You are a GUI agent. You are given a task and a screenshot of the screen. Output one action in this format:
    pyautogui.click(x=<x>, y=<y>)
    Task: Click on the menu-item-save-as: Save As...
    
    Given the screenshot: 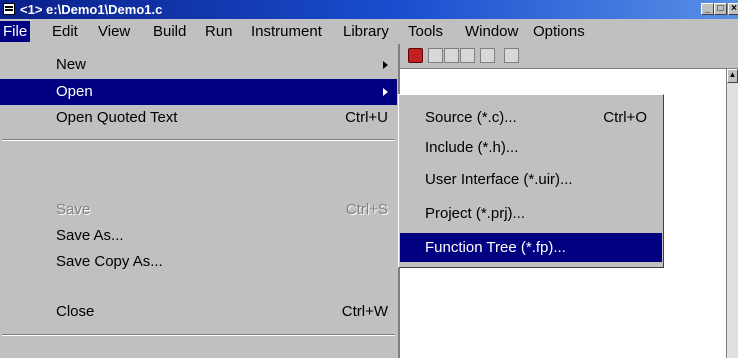 What is the action you would take?
    pyautogui.click(x=198, y=236)
    